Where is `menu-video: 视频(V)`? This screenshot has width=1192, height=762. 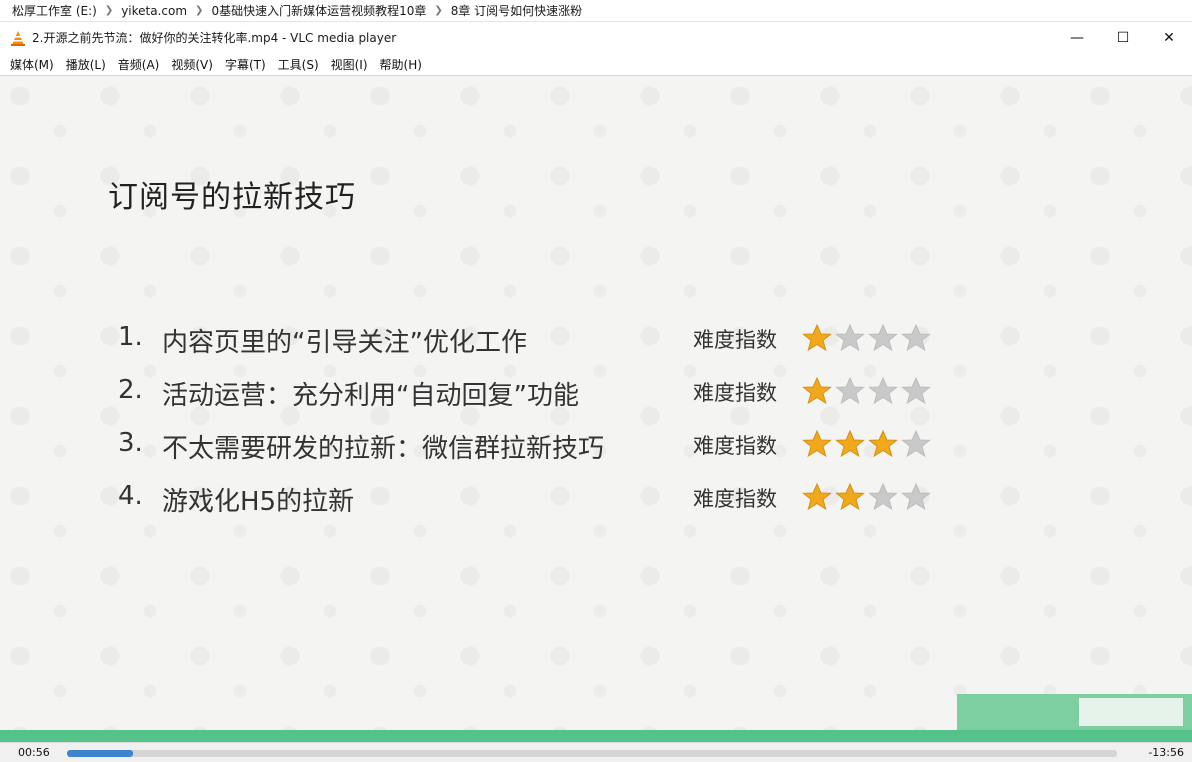
menu-video: 视频(V) is located at coordinates (192, 64).